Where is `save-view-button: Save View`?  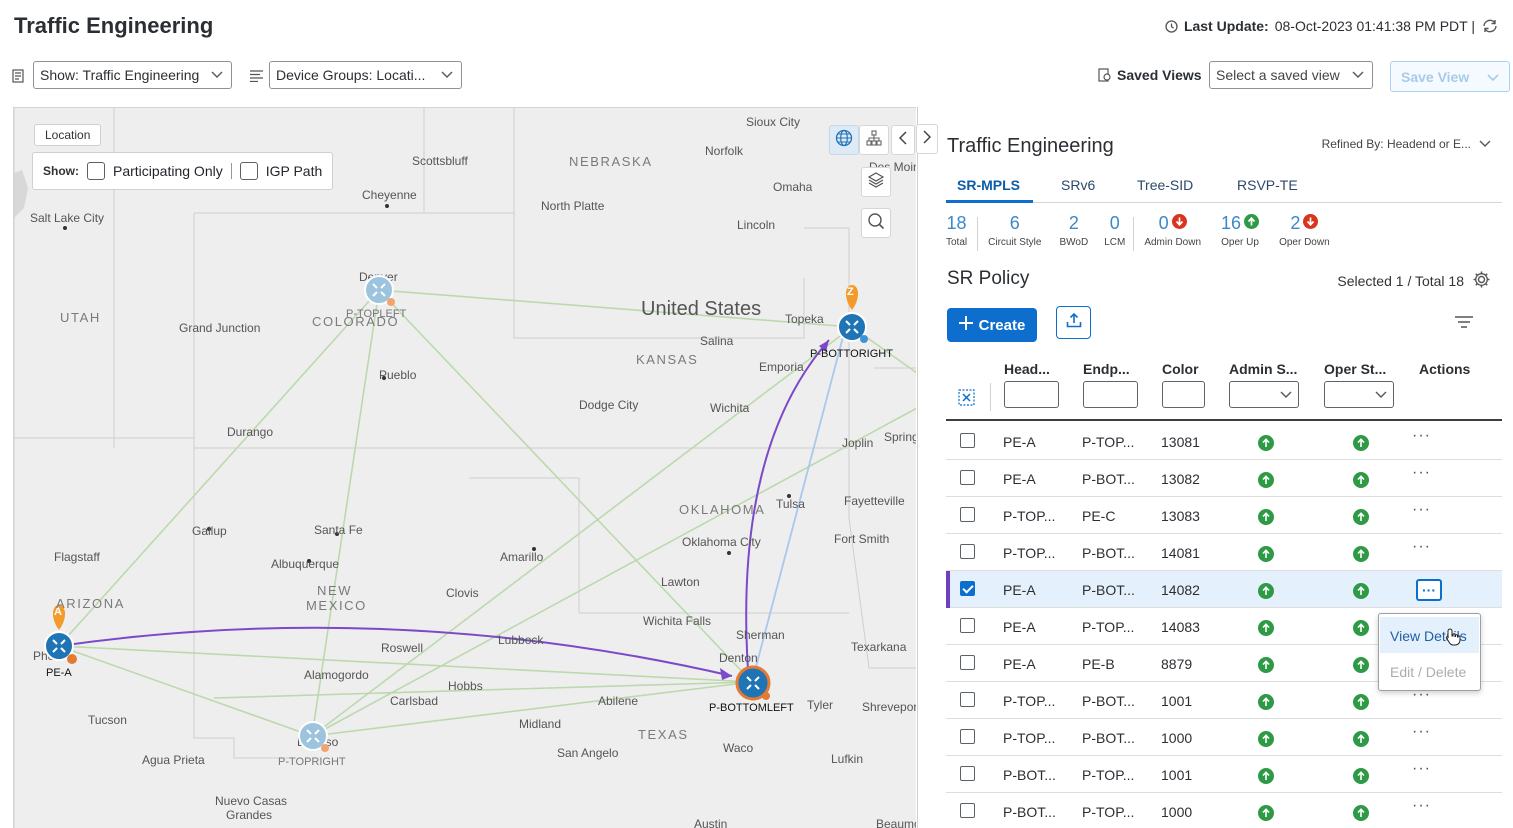
save-view-button: Save View is located at coordinates (1450, 76).